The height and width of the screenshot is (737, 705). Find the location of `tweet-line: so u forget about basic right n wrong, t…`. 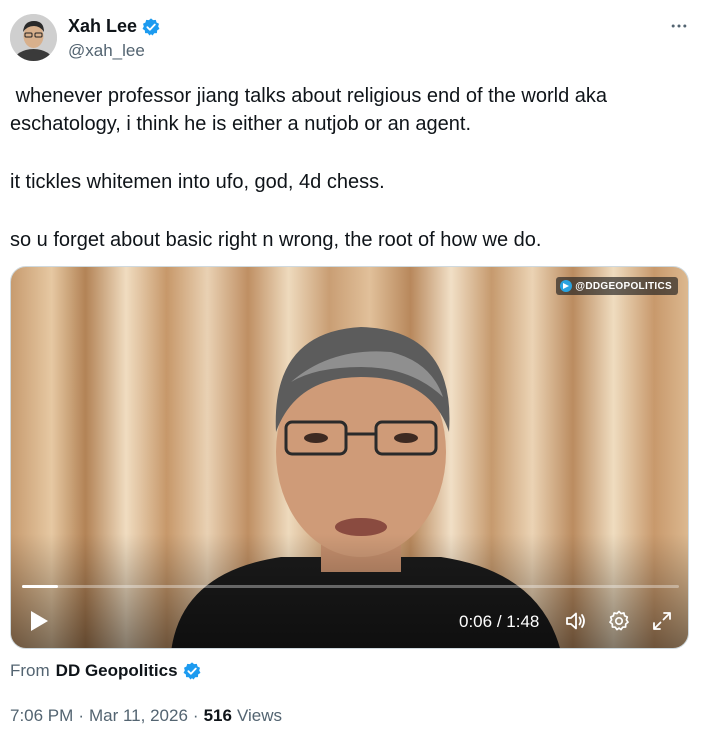

tweet-line: so u forget about basic right n wrong, t… is located at coordinates (276, 240).